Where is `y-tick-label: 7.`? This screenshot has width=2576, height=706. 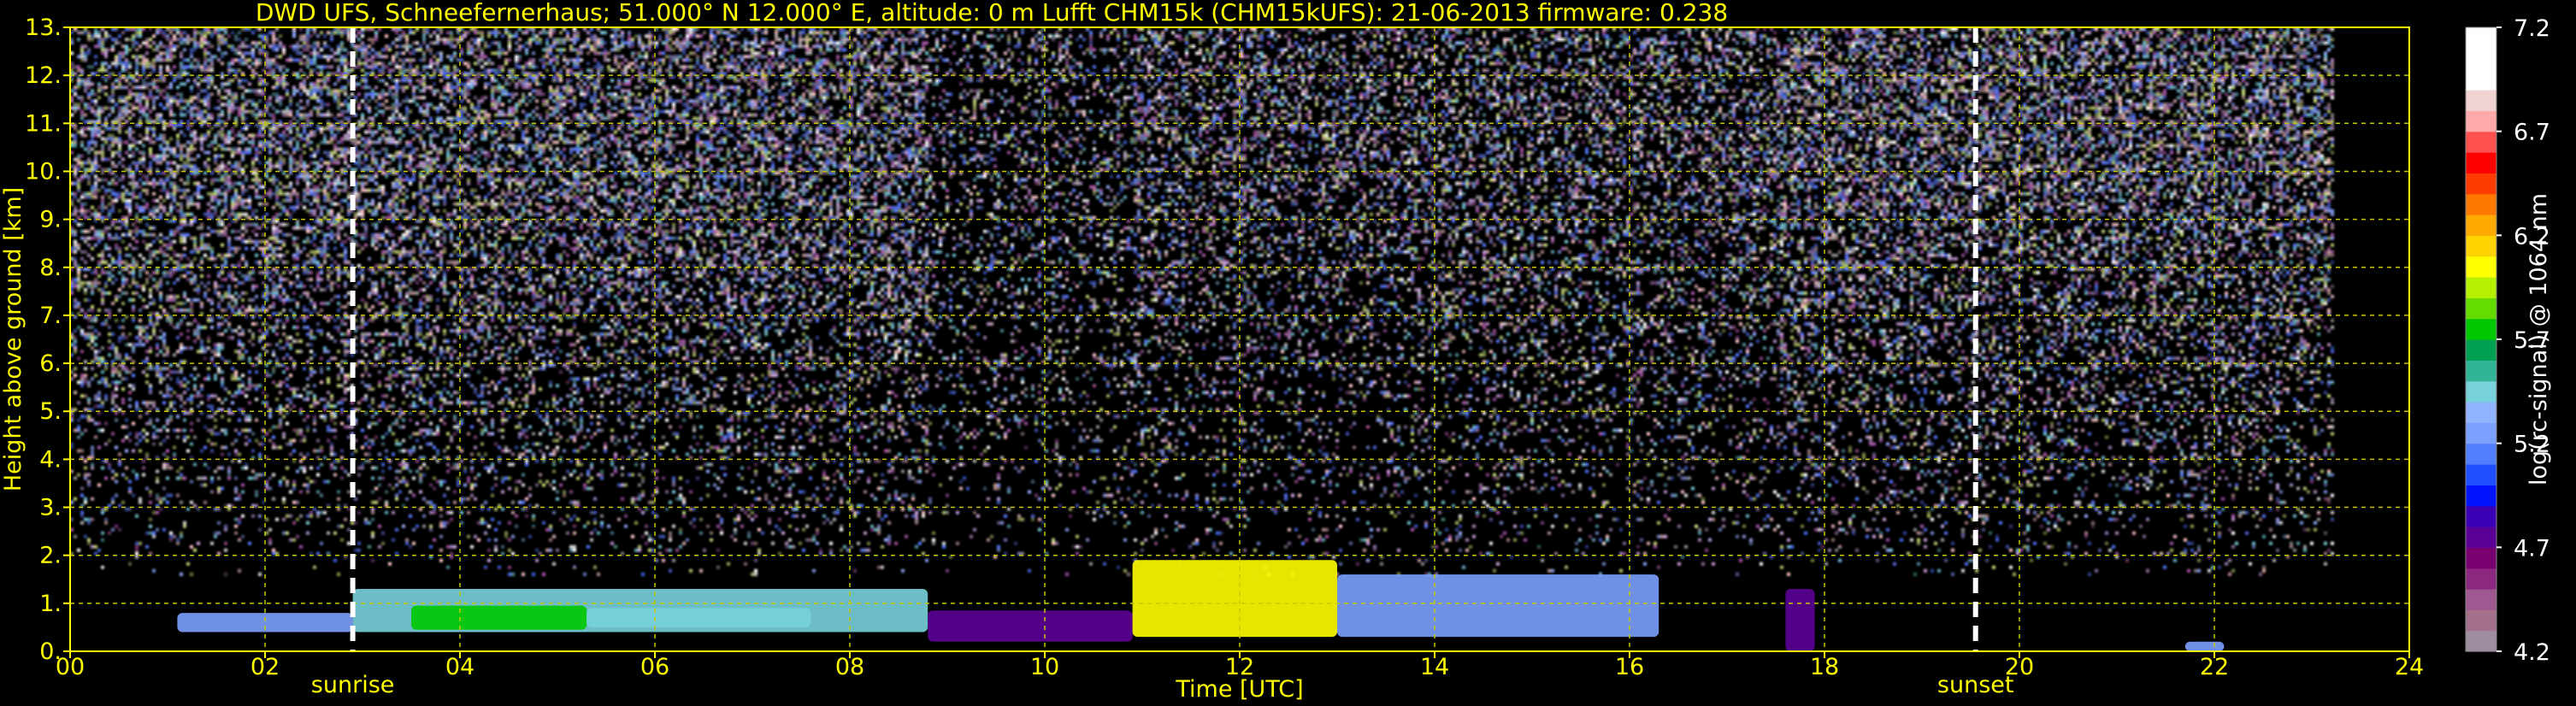
y-tick-label: 7. is located at coordinates (51, 316).